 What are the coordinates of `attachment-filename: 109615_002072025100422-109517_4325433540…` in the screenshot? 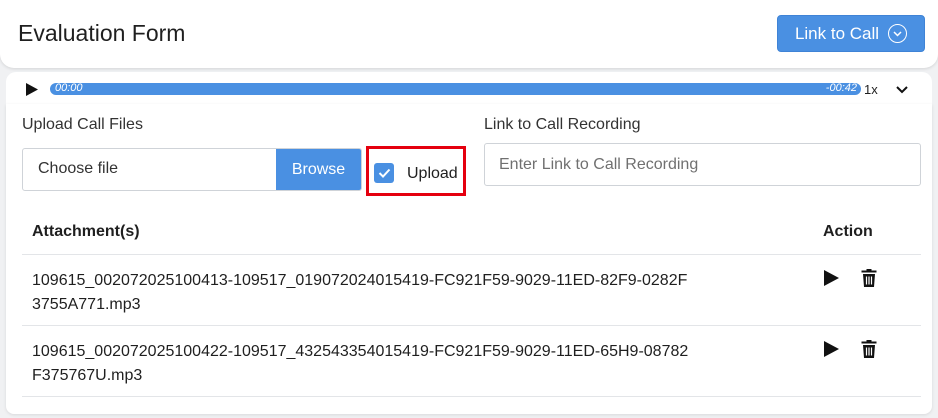 It's located at (360, 363).